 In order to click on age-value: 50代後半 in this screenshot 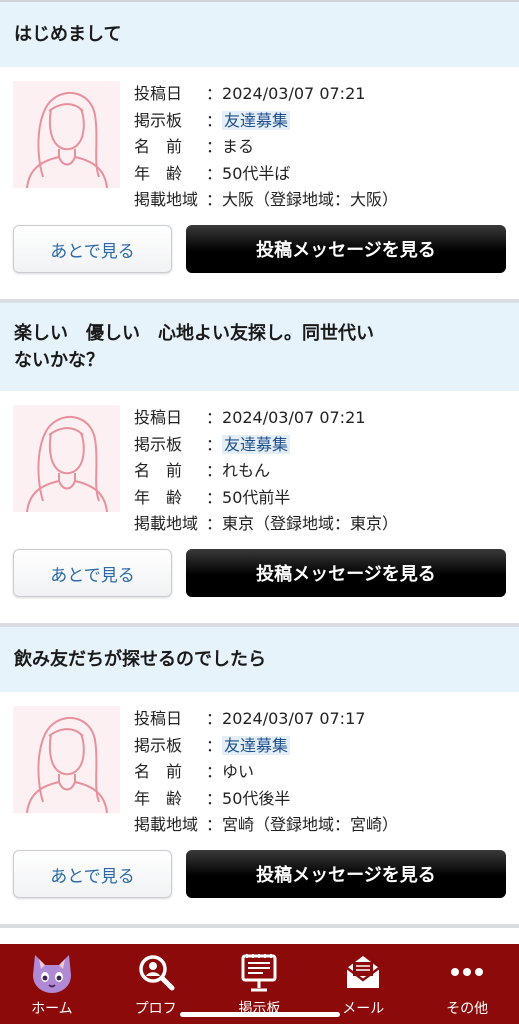, I will do `click(256, 798)`.